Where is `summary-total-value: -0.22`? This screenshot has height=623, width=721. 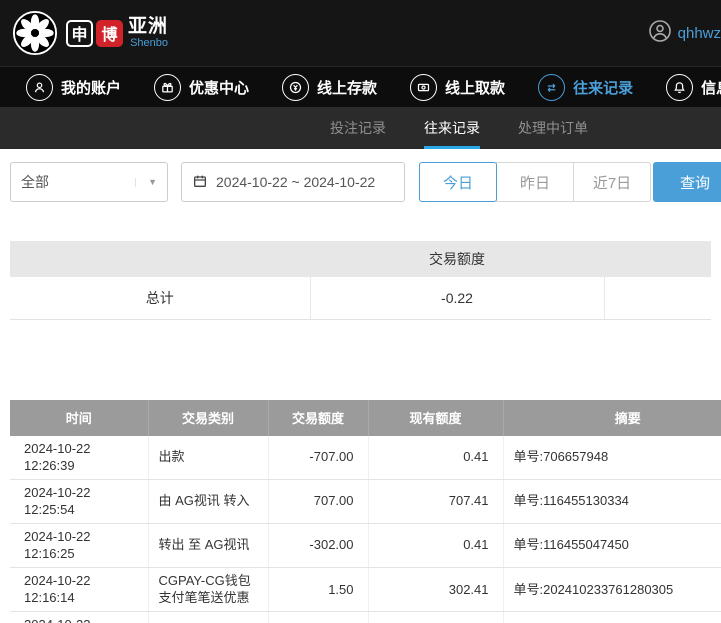 summary-total-value: -0.22 is located at coordinates (456, 298).